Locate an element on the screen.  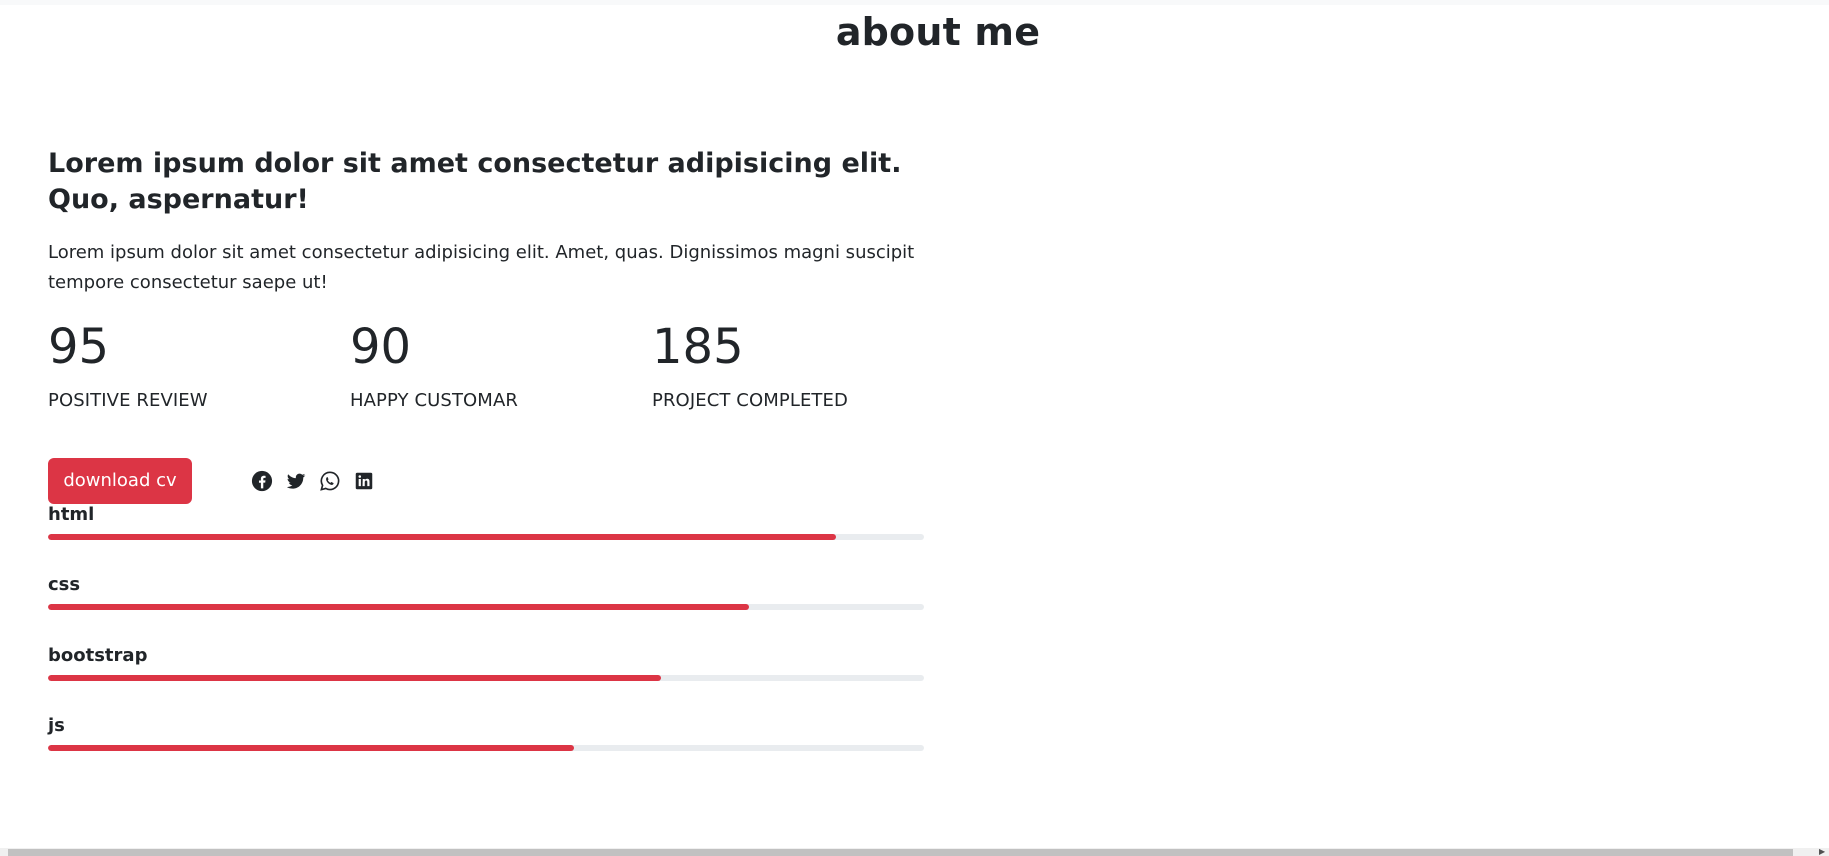
horizontal-scrollbar: ▶ is located at coordinates (914, 852).